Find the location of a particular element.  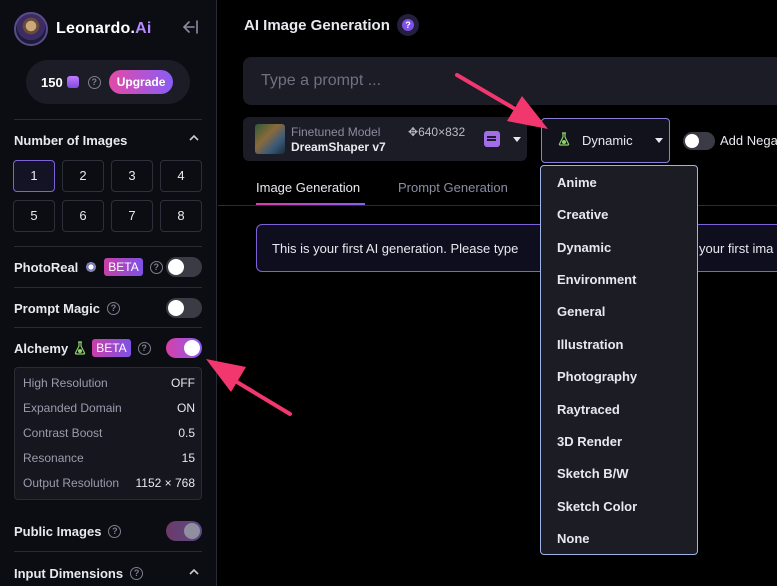

negative-prompt-toggle is located at coordinates (699, 141).